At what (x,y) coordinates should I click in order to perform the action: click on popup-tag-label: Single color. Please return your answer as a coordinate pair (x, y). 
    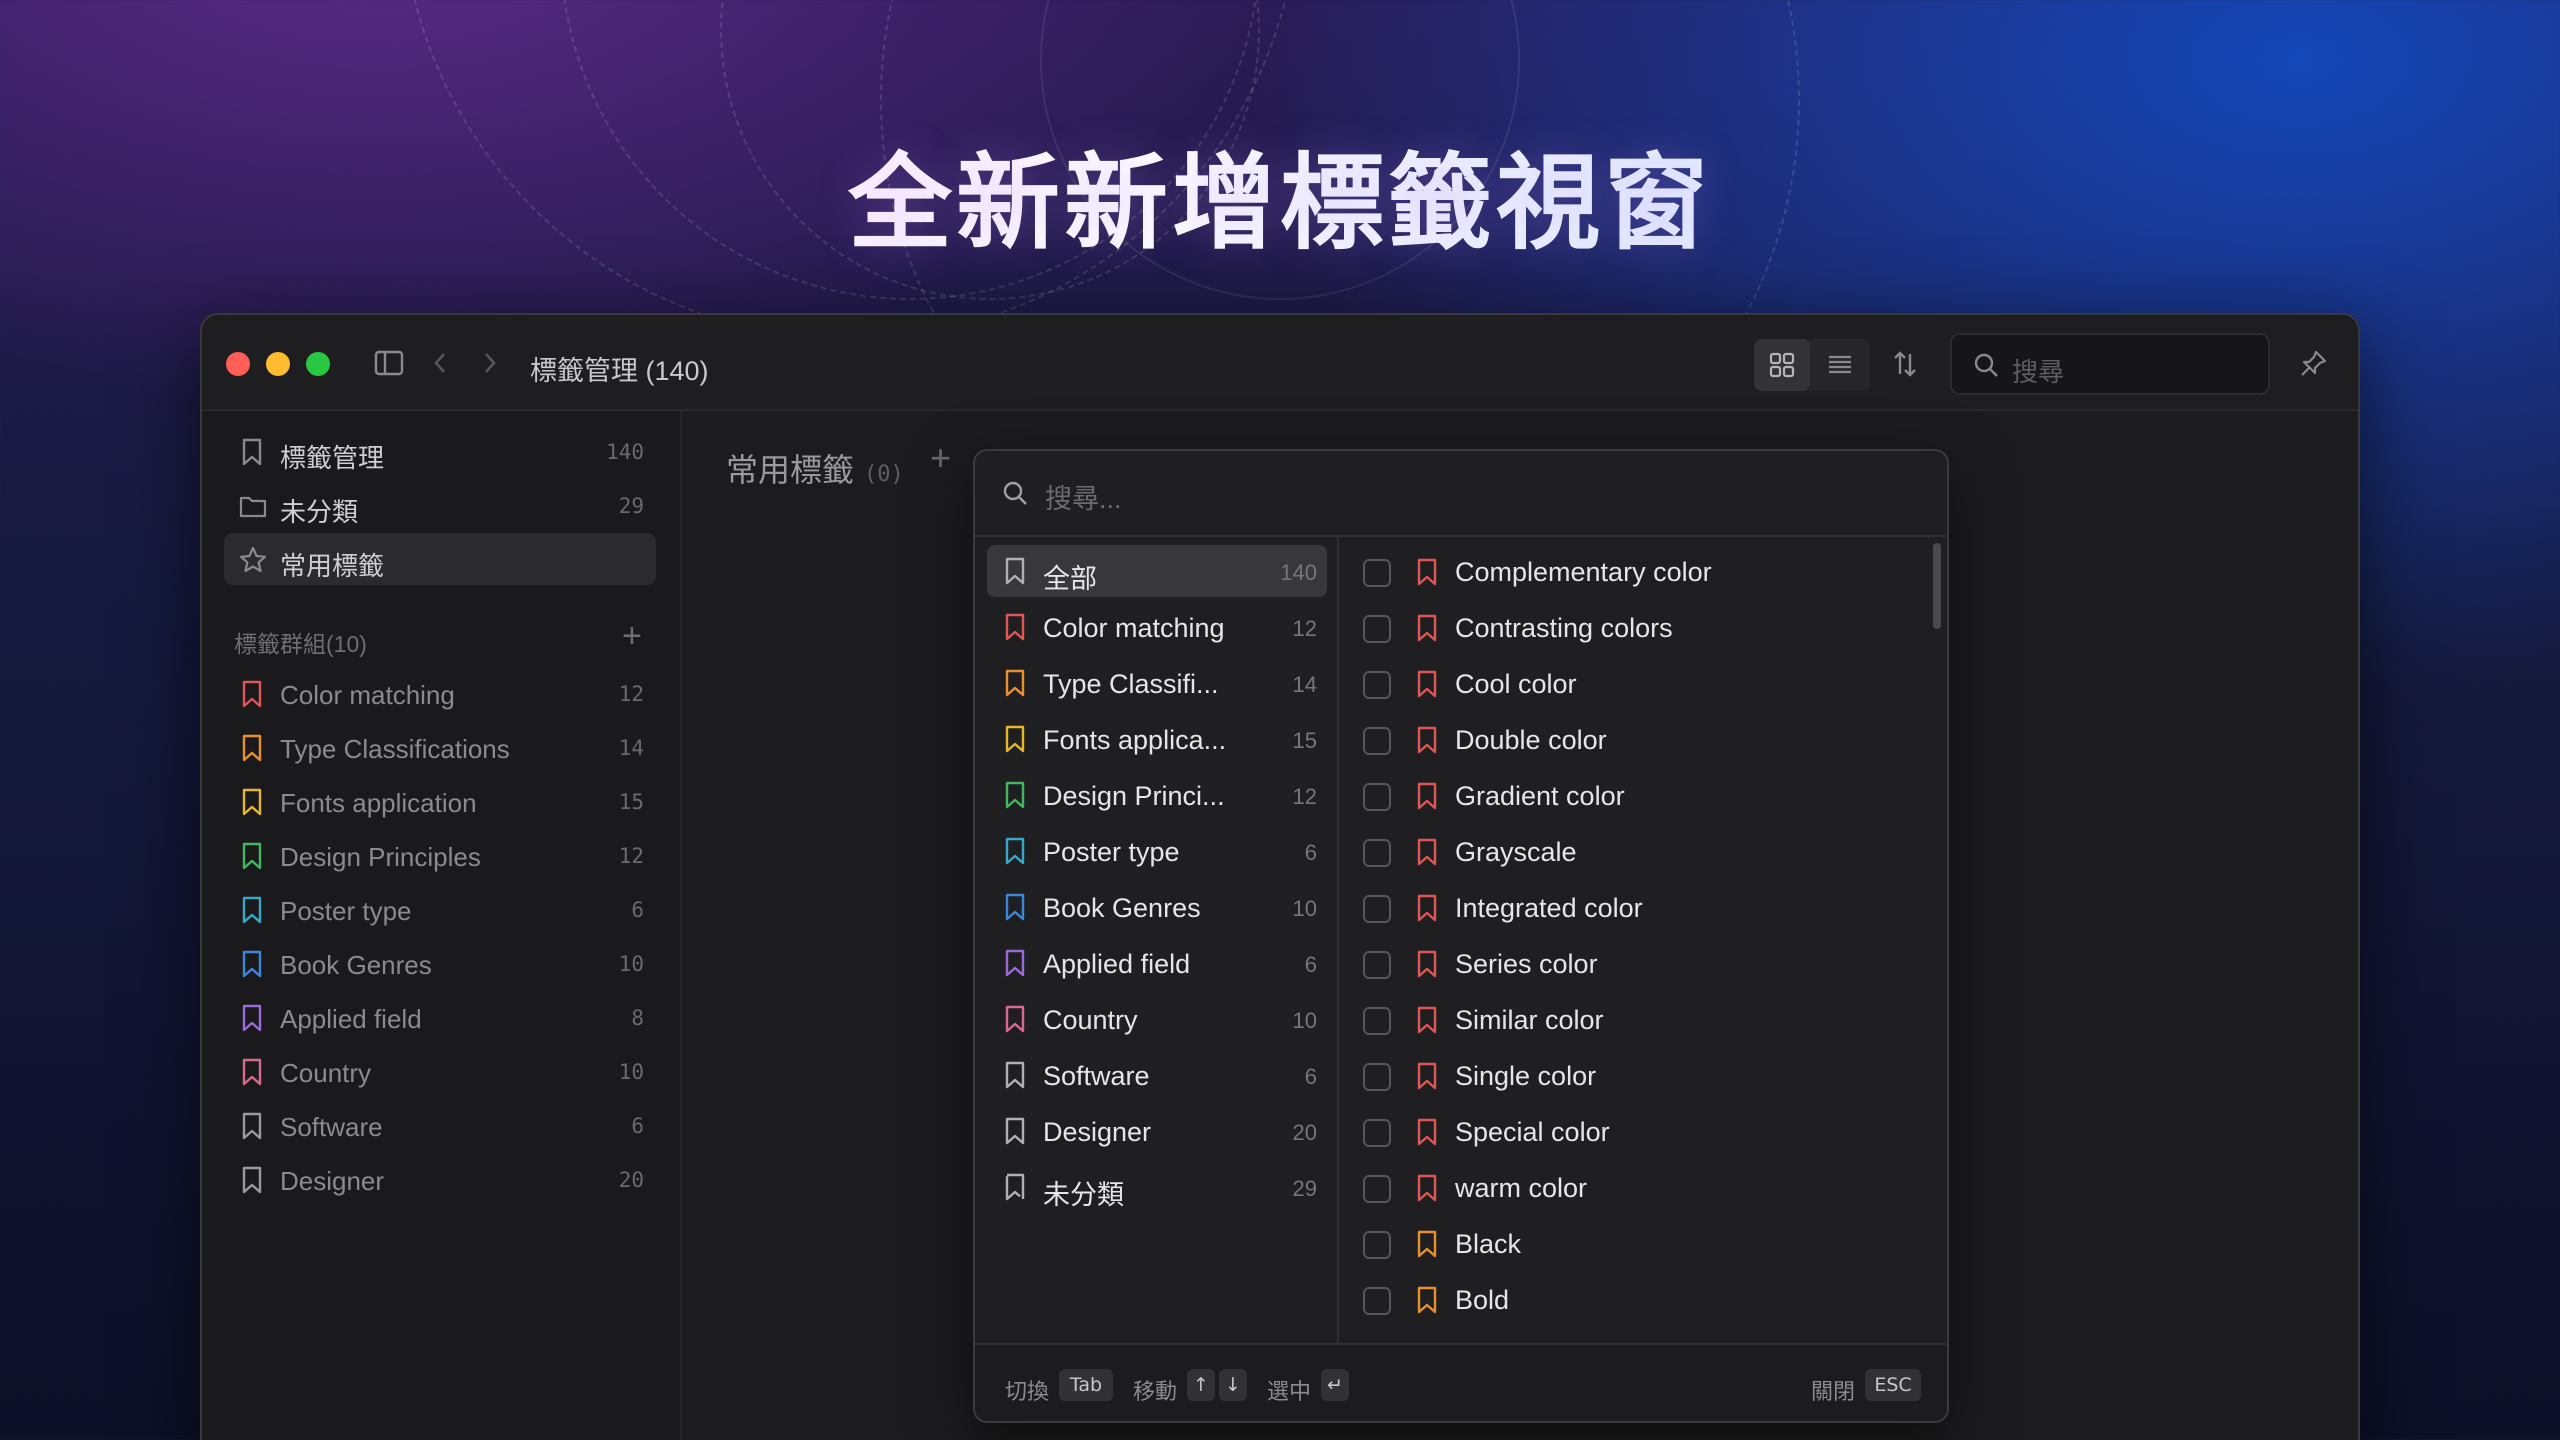
    Looking at the image, I should click on (1526, 1076).